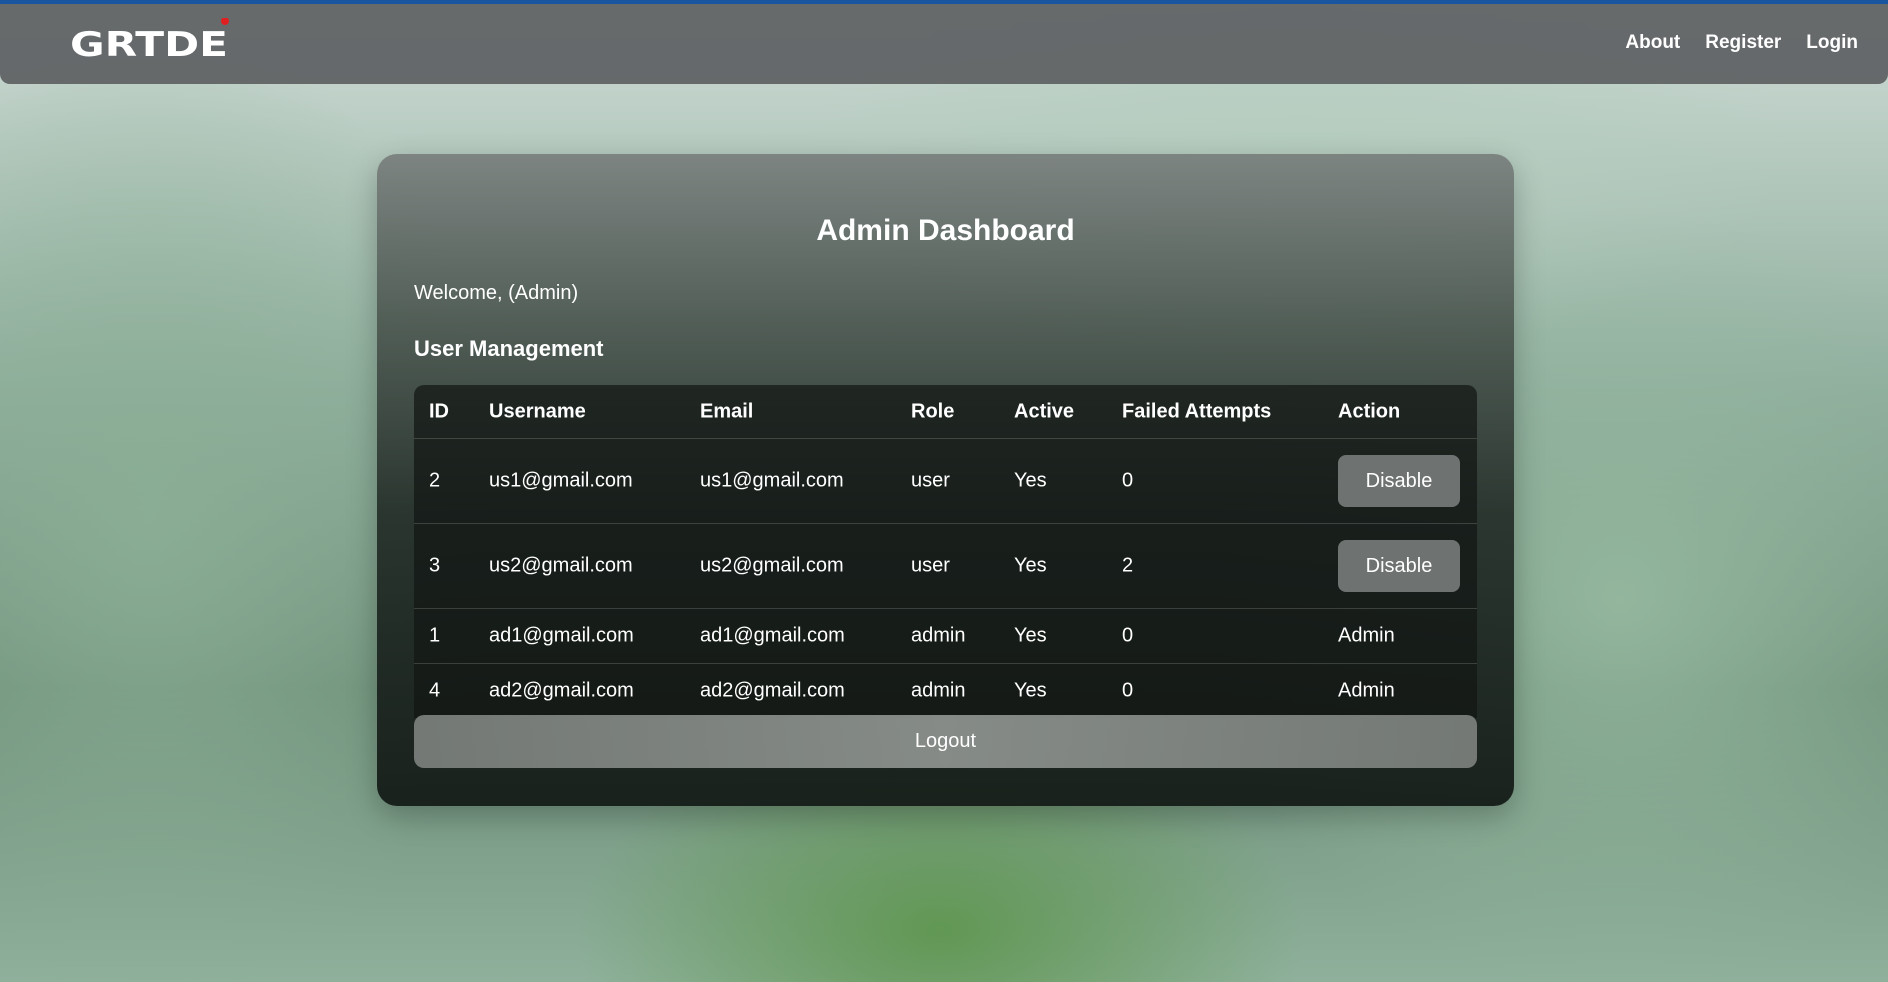 The image size is (1888, 982). What do you see at coordinates (435, 480) in the screenshot?
I see `cell-id: 2` at bounding box center [435, 480].